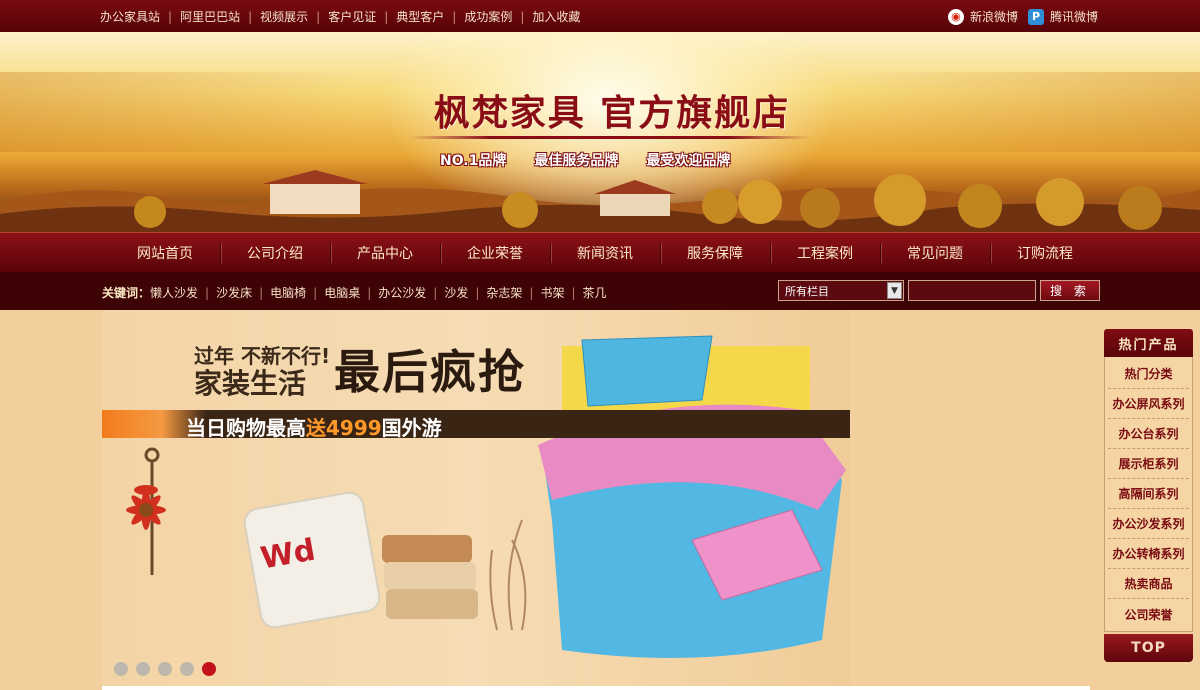  I want to click on search-form: 所有栏目 ▼ 搜 索, so click(939, 290).